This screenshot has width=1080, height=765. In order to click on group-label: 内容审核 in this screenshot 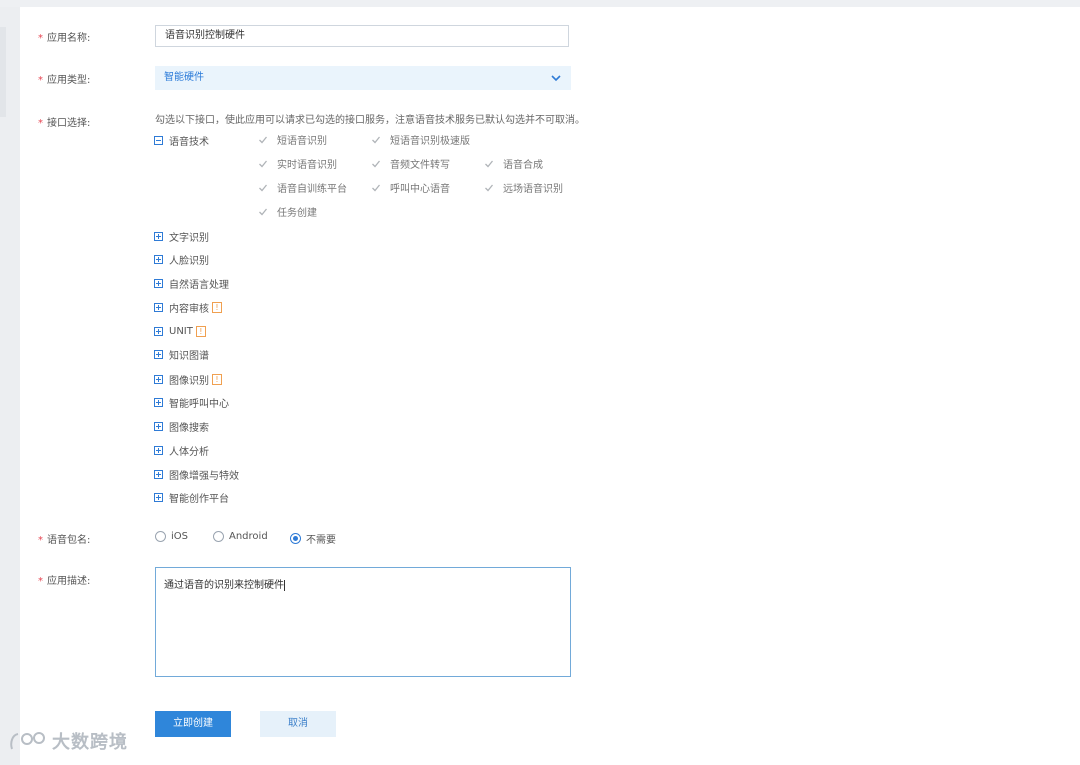, I will do `click(189, 309)`.